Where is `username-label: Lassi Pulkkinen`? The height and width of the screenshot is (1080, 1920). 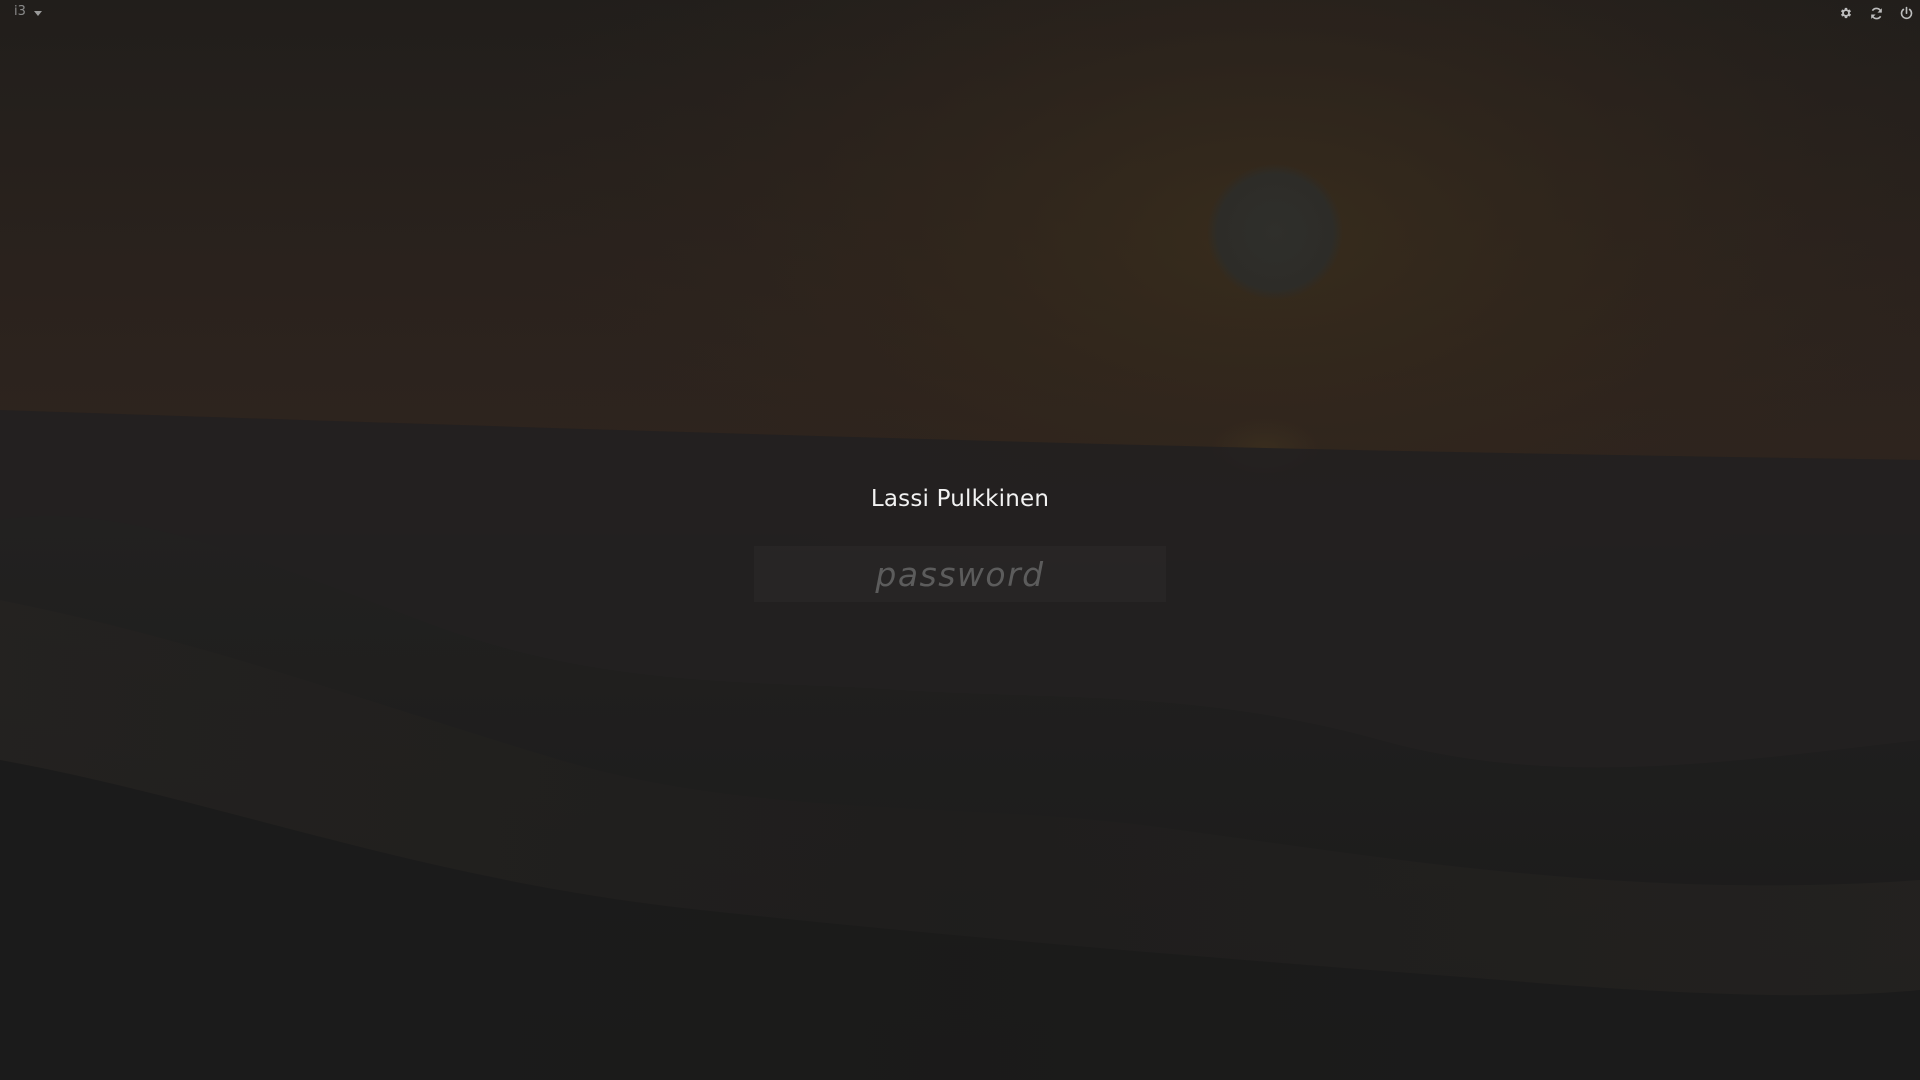
username-label: Lassi Pulkkinen is located at coordinates (960, 499).